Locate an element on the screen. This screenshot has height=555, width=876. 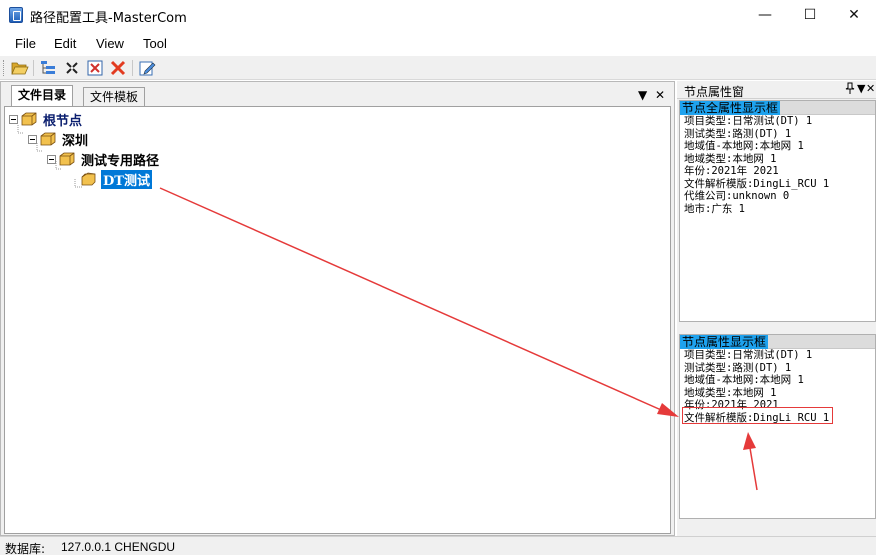
status-bar: 数据库: 127.0.0.1 CHENGDU is located at coordinates (438, 545).